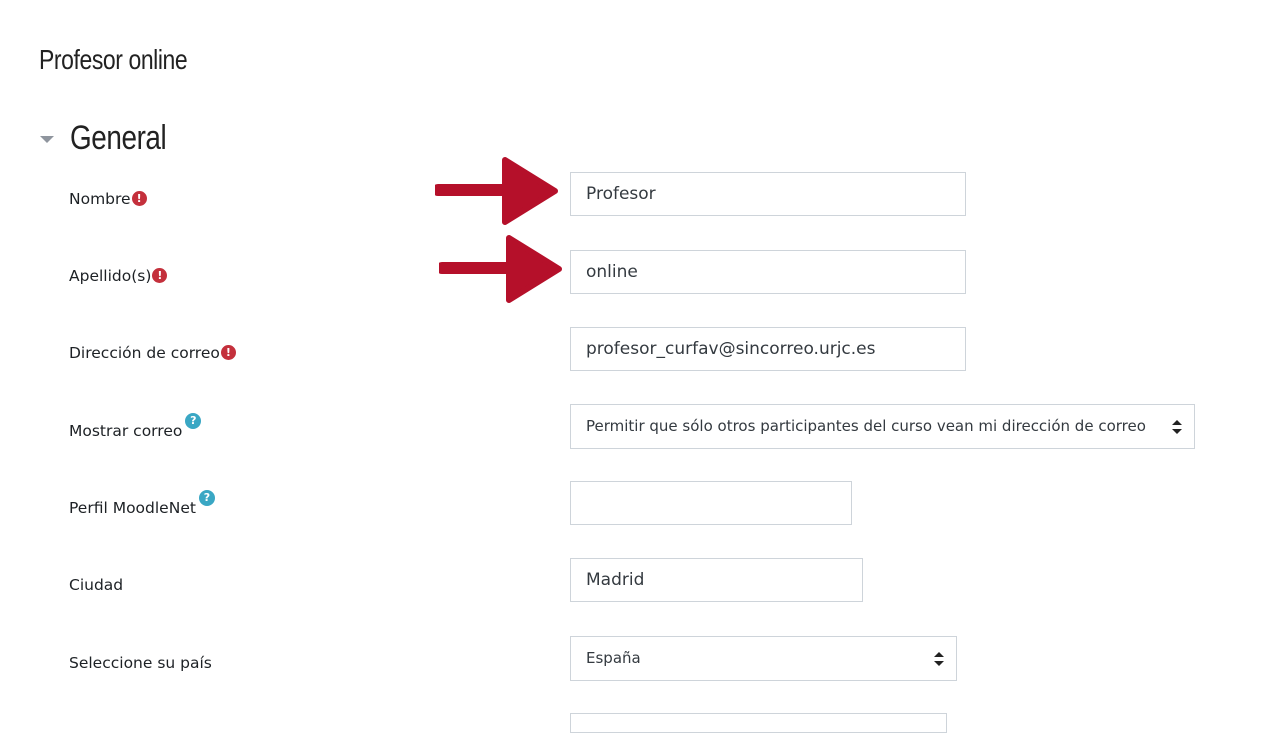 The height and width of the screenshot is (733, 1280). I want to click on pais-selected: España, so click(613, 658).